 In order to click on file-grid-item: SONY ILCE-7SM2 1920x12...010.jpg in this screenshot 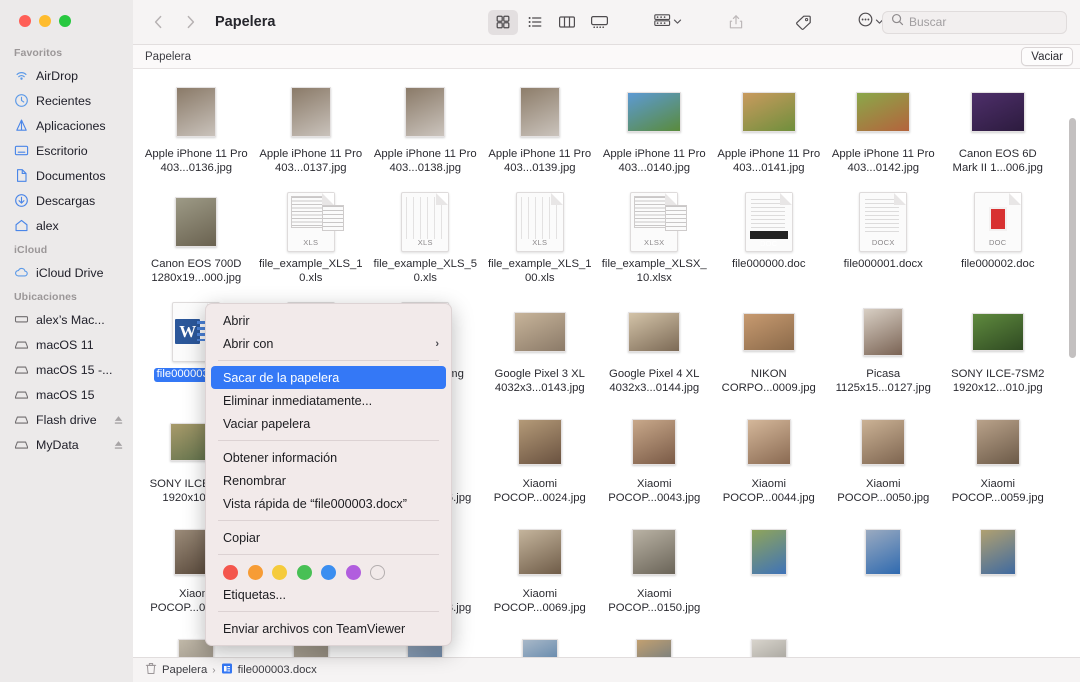, I will do `click(998, 350)`.